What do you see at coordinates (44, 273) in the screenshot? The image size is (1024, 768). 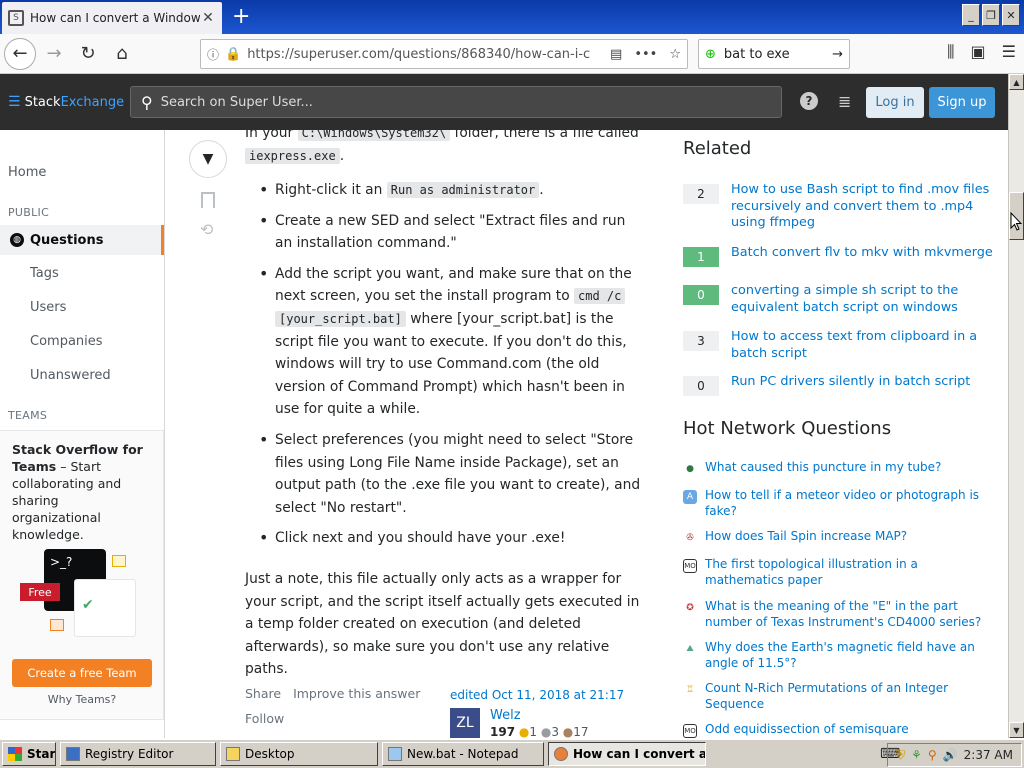 I see `nav-tags: Tags` at bounding box center [44, 273].